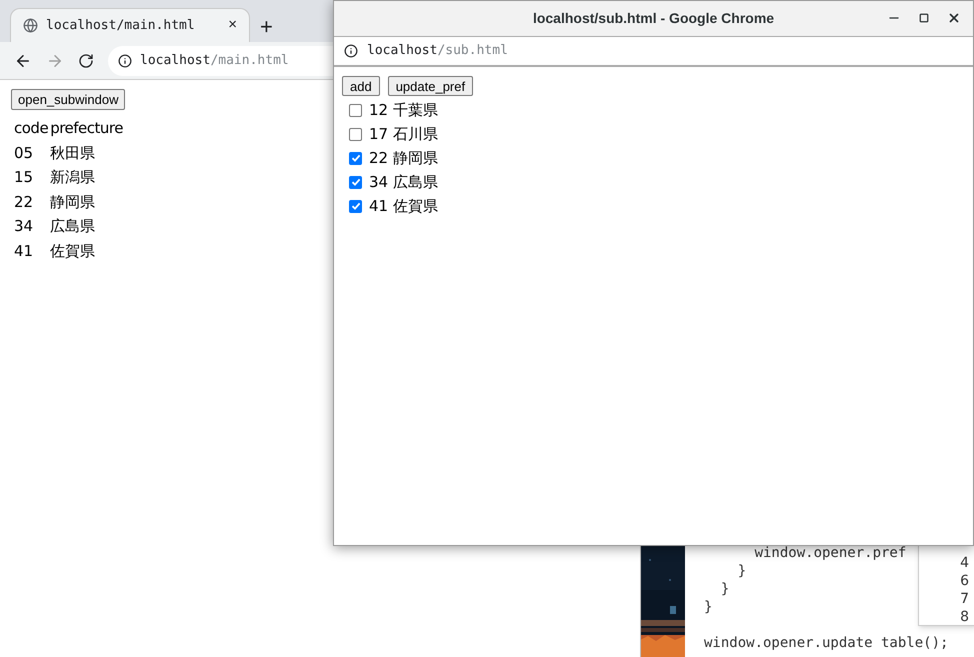 Image resolution: width=974 pixels, height=657 pixels. Describe the element at coordinates (86, 60) in the screenshot. I see `reload-icon` at that location.